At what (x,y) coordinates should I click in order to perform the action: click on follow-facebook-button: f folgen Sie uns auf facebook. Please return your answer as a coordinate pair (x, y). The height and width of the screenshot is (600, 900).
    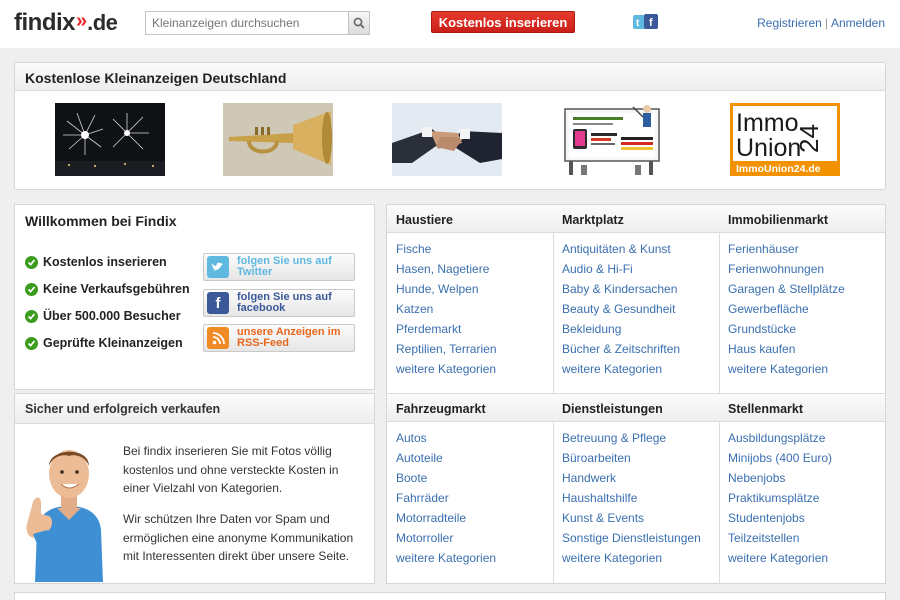
    Looking at the image, I should click on (279, 303).